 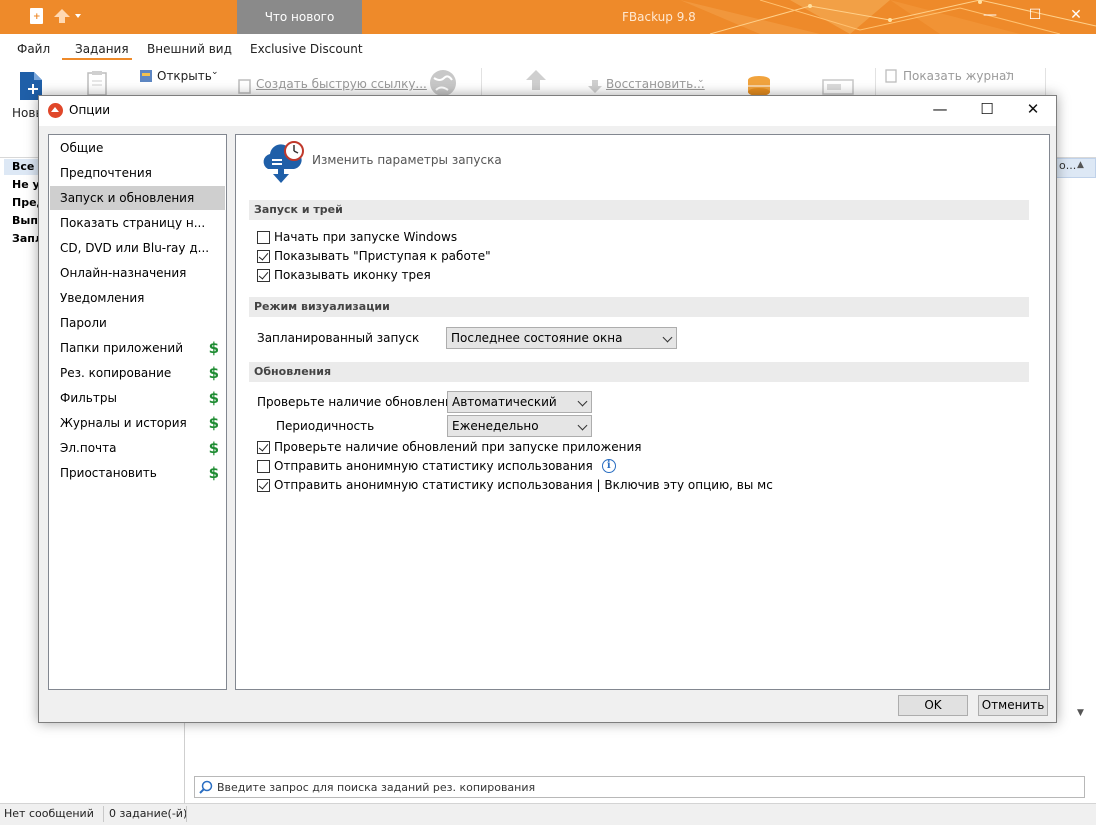 What do you see at coordinates (82, 148) in the screenshot?
I see `nav-item-label: Общие` at bounding box center [82, 148].